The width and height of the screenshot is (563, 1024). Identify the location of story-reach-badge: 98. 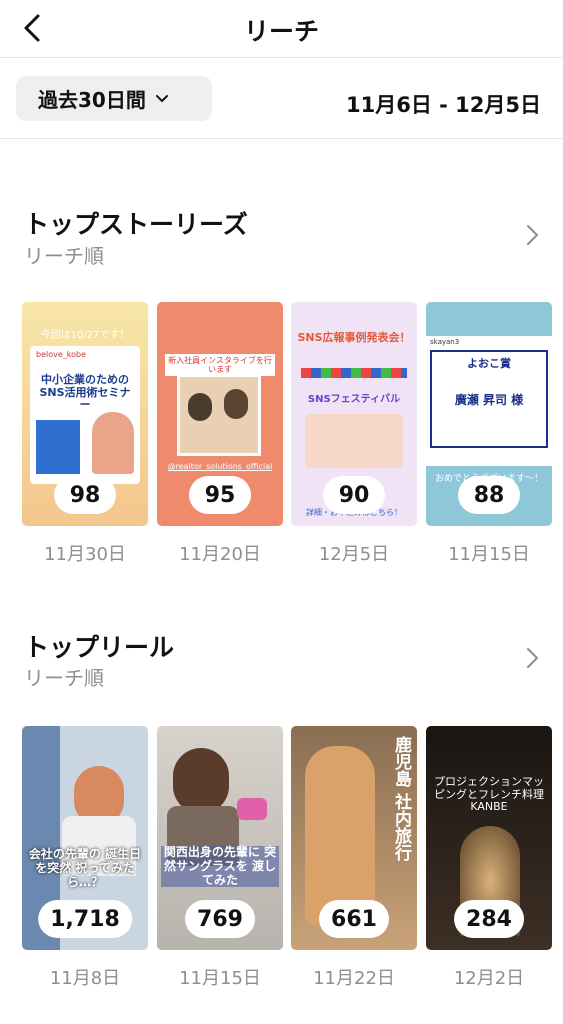
(85, 495).